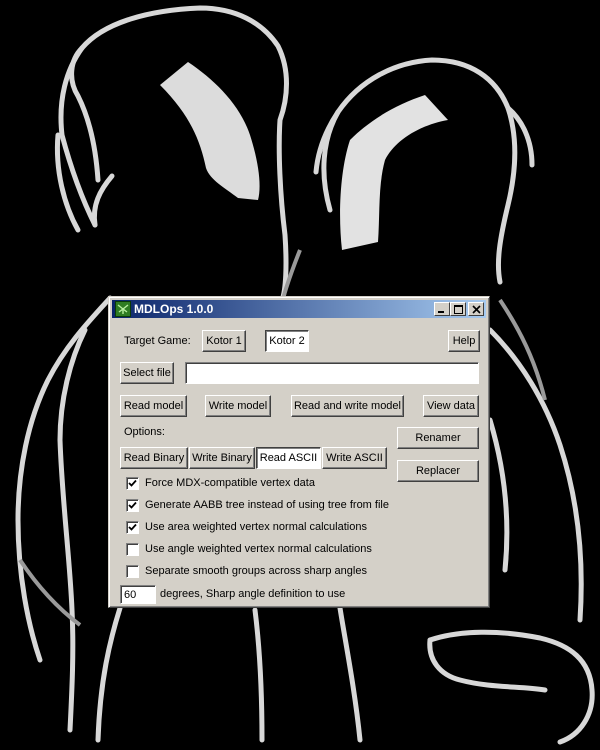 This screenshot has height=750, width=600. What do you see at coordinates (332, 373) in the screenshot?
I see `file-path-input` at bounding box center [332, 373].